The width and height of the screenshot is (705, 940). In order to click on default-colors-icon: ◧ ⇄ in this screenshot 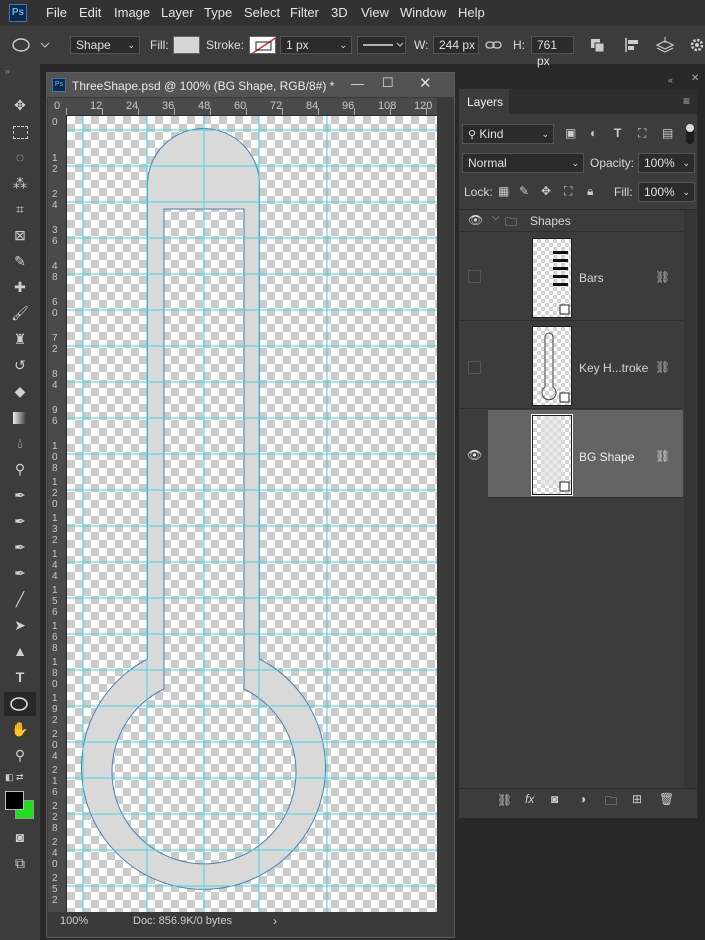, I will do `click(14, 777)`.